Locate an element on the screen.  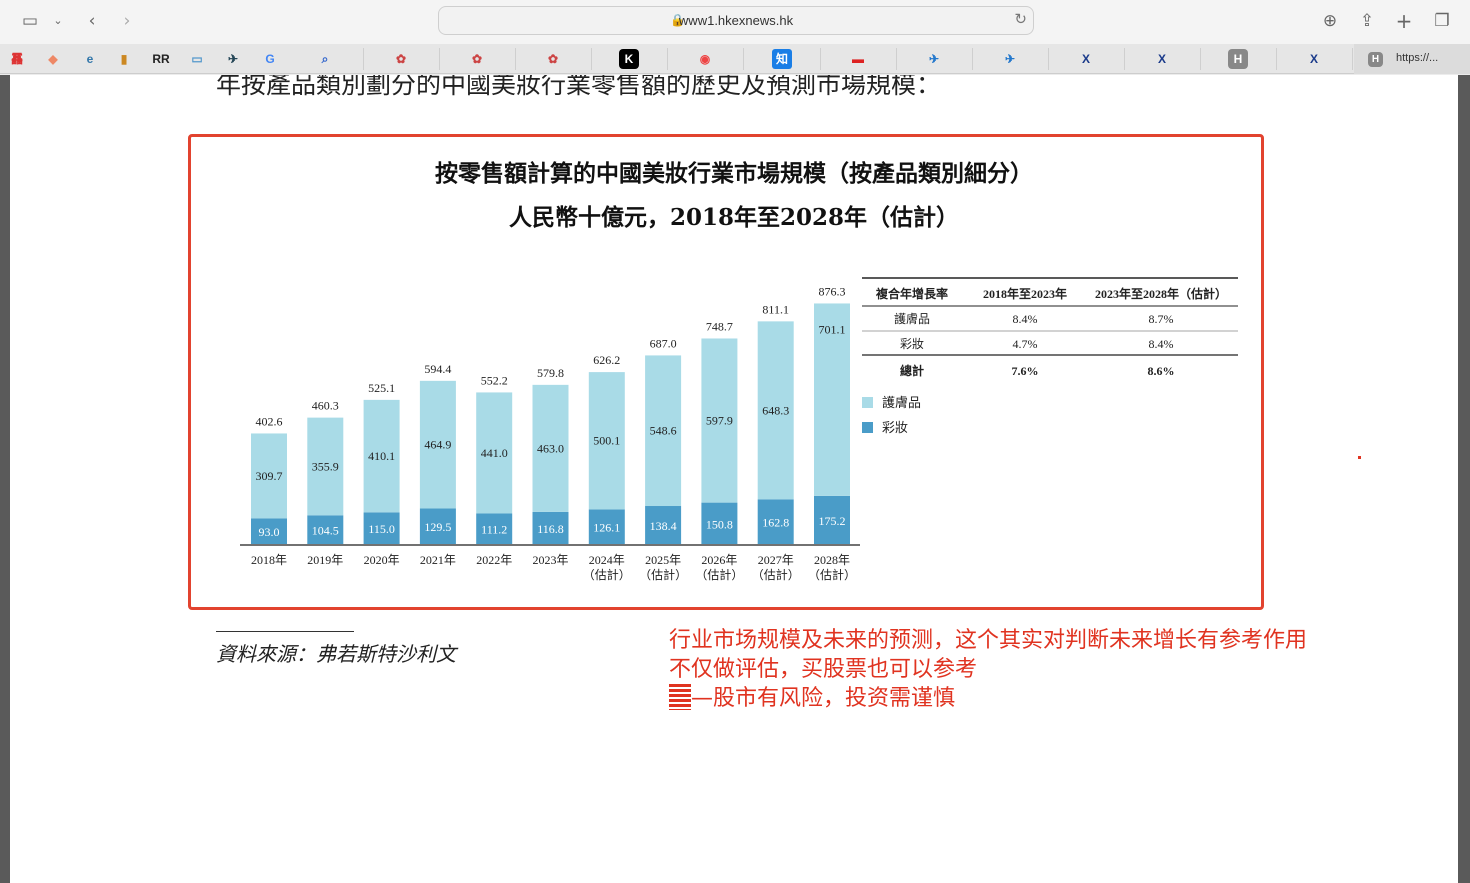
tab-favicon-k-icon: K is located at coordinates (629, 59).